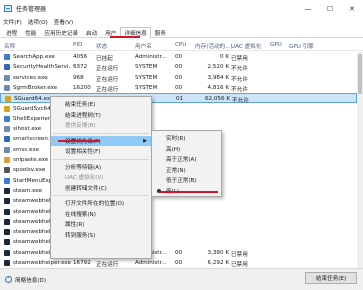  What do you see at coordinates (176, 139) in the screenshot?
I see `priority-option-label: 实时(R)` at bounding box center [176, 139].